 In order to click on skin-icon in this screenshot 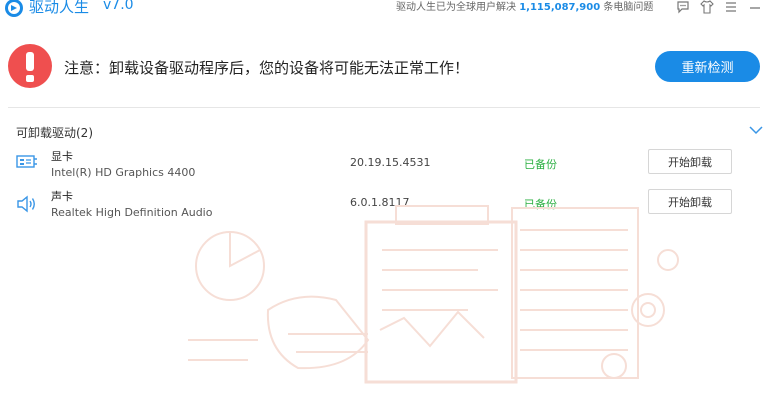, I will do `click(707, 7)`.